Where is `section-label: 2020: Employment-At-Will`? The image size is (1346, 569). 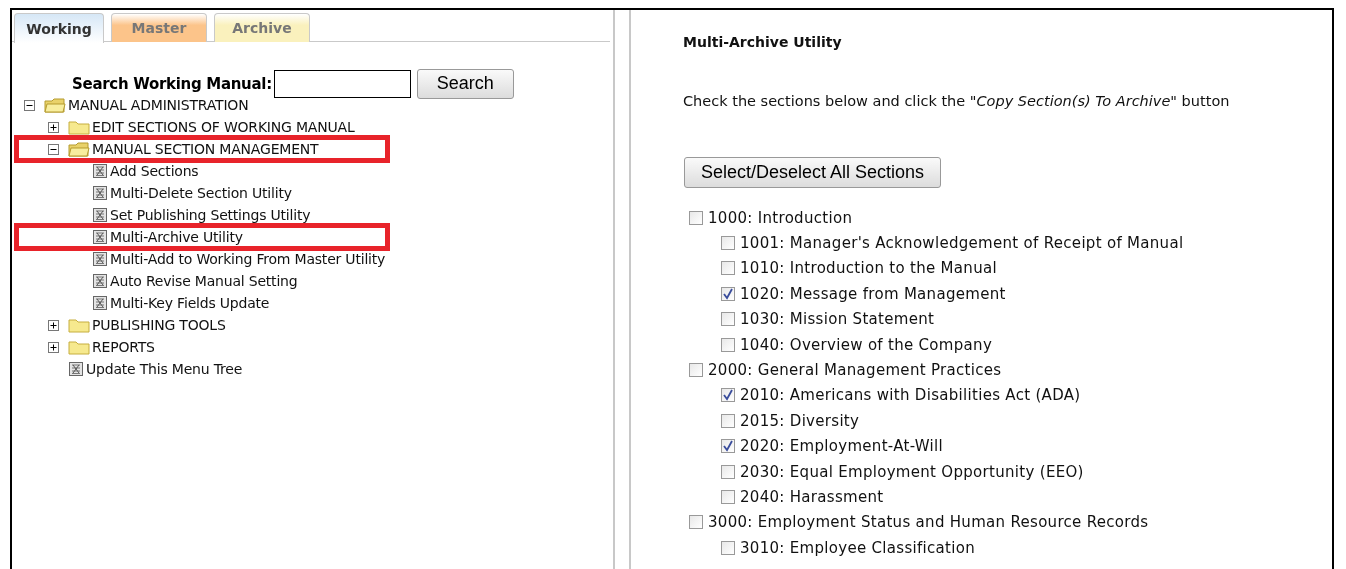
section-label: 2020: Employment-At-Will is located at coordinates (842, 446).